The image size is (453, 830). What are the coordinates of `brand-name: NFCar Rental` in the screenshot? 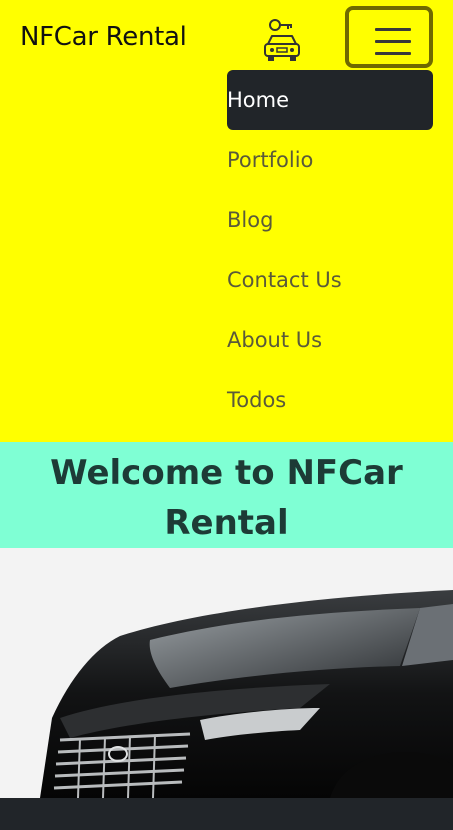 It's located at (103, 37).